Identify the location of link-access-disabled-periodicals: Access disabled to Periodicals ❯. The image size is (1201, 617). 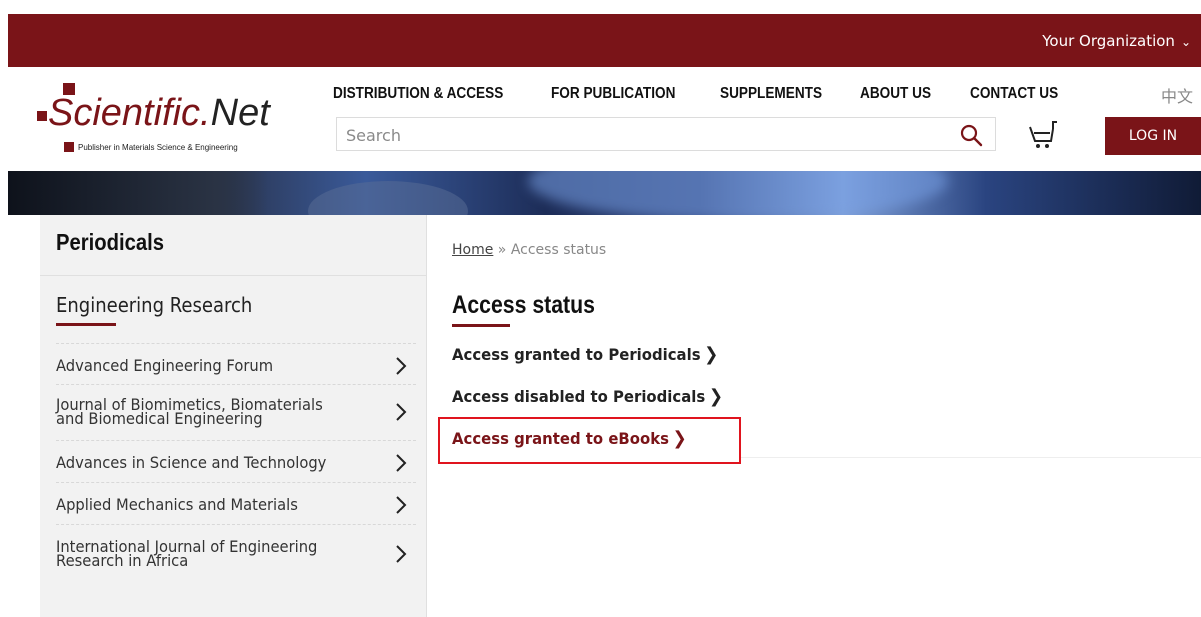
(587, 396).